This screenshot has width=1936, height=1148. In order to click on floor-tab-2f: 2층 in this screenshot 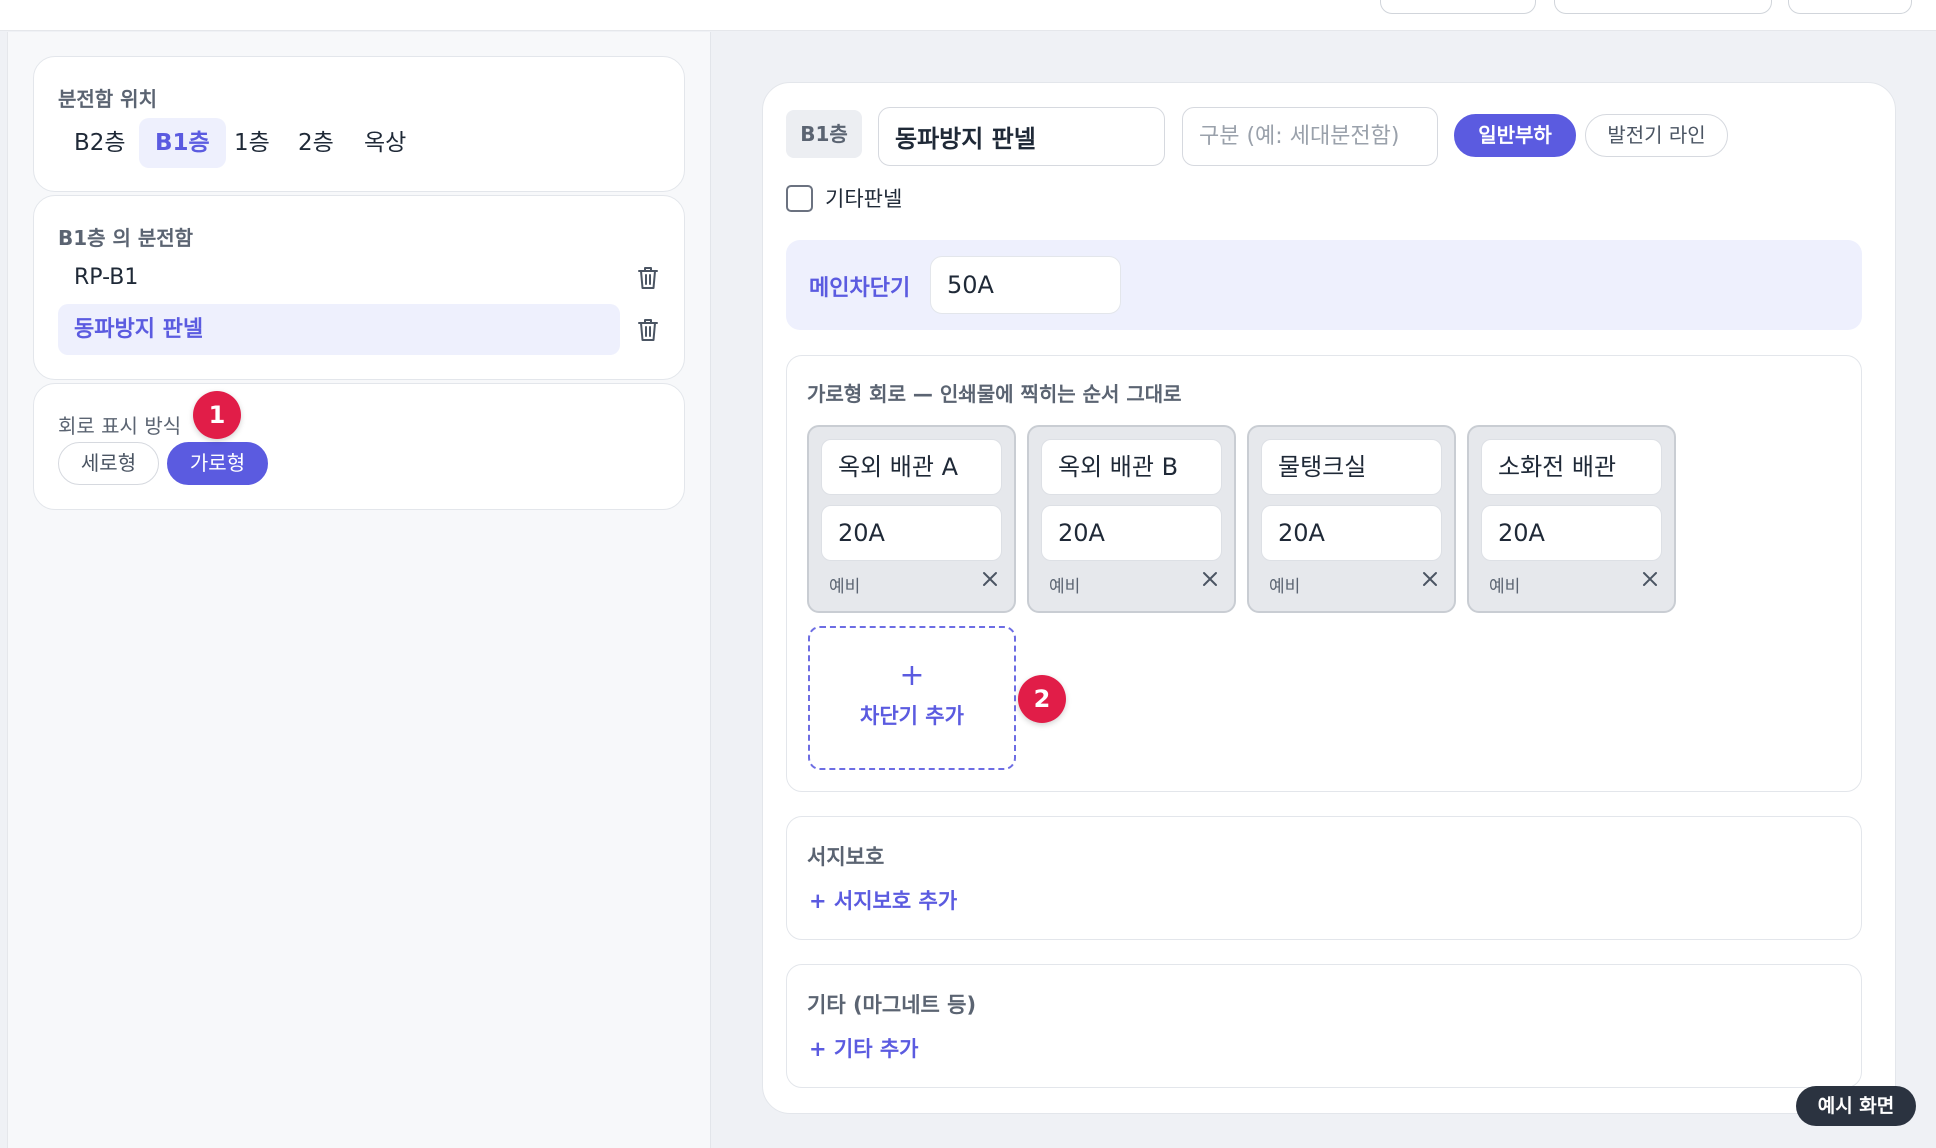, I will do `click(316, 143)`.